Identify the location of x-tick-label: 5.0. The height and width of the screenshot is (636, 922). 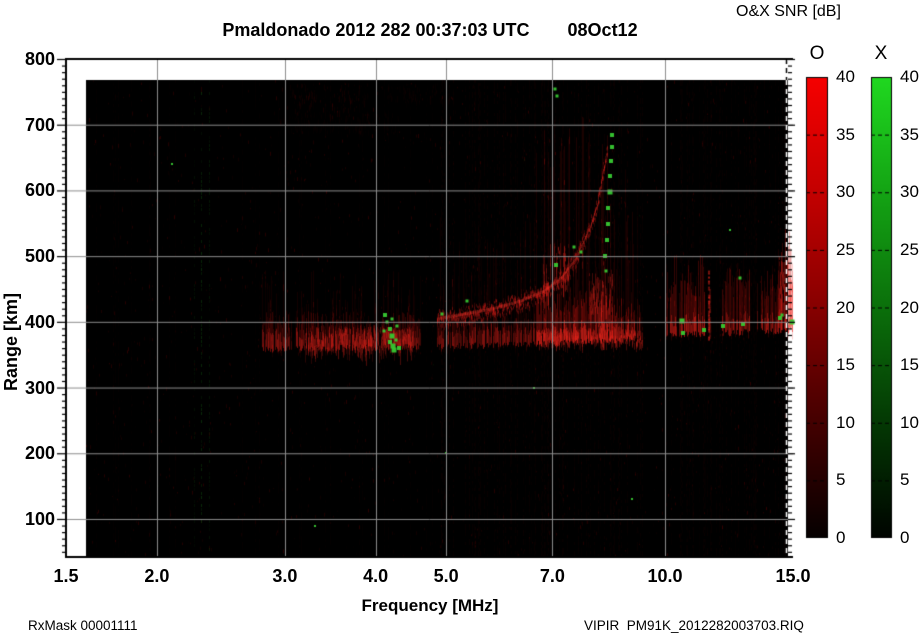
(446, 576).